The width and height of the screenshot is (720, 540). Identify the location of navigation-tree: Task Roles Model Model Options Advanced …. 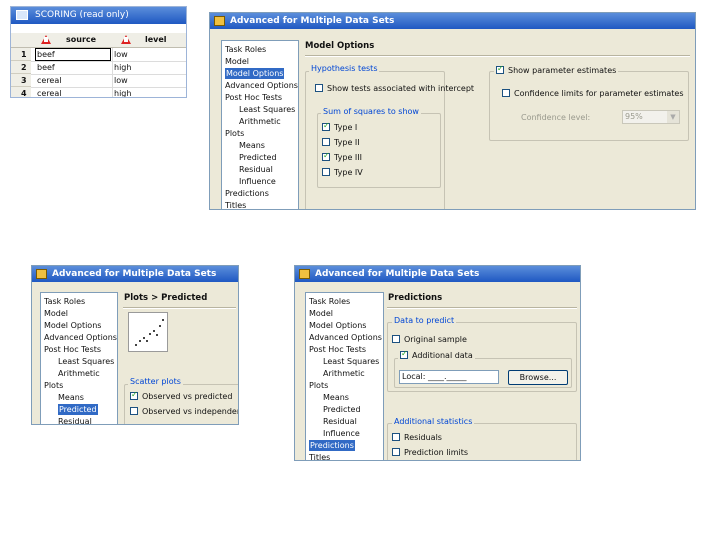
(79, 358).